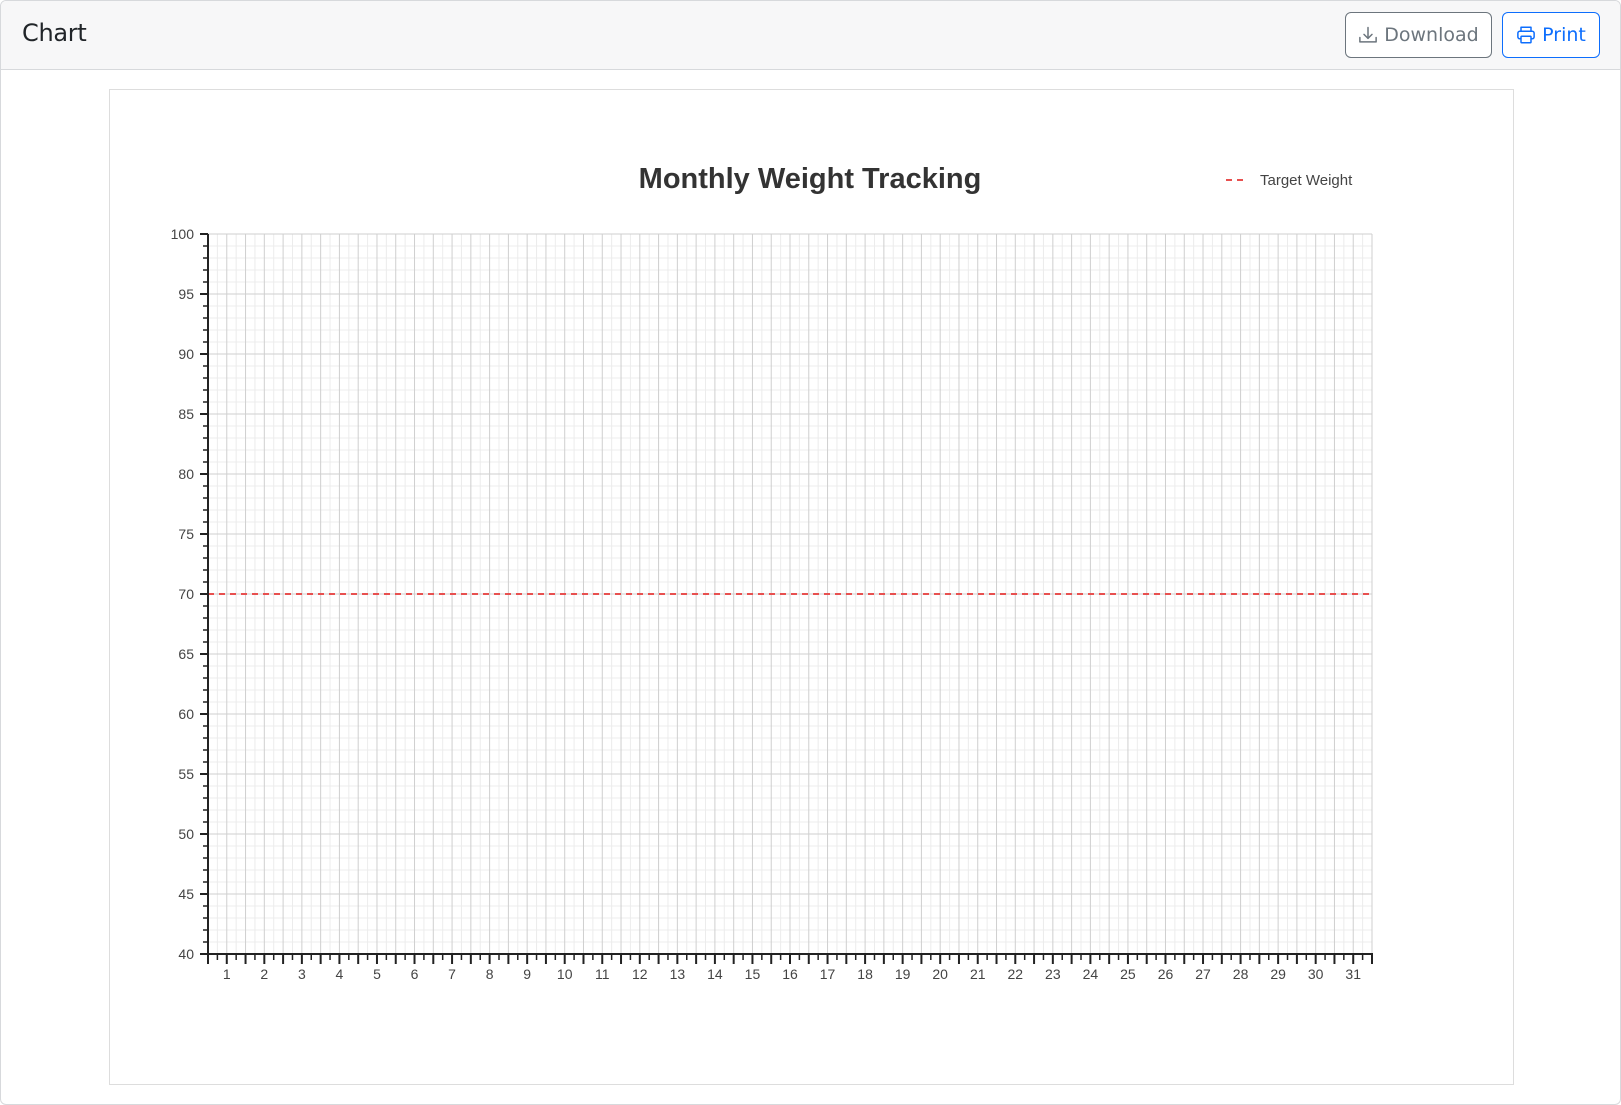 This screenshot has height=1105, width=1621. Describe the element at coordinates (183, 234) in the screenshot. I see `y-tick-label: 100` at that location.